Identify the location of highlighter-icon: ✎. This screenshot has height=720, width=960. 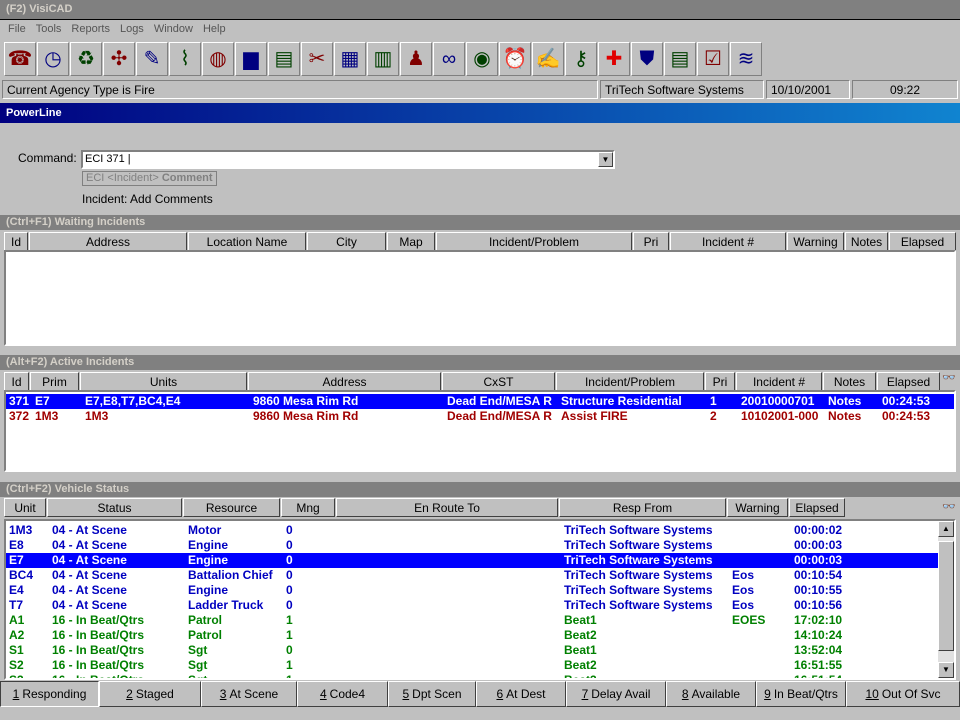
(152, 59).